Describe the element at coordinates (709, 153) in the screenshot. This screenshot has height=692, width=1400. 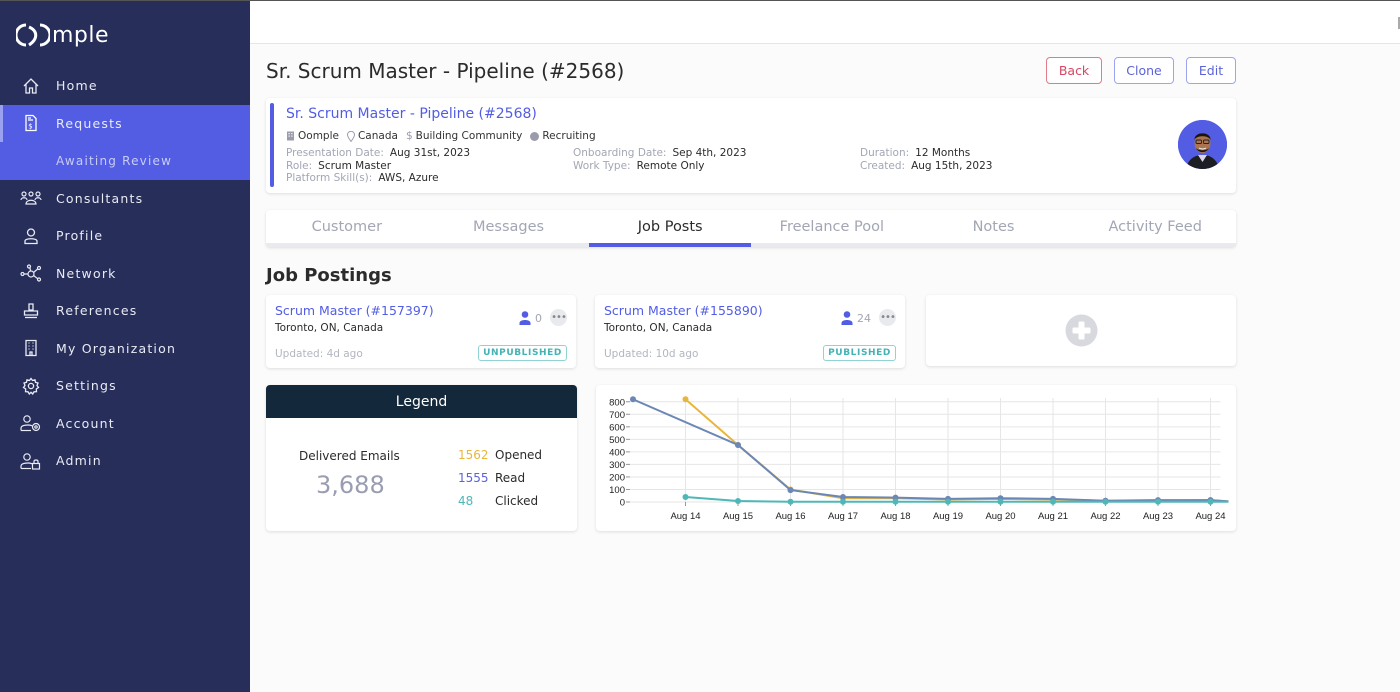
I see `onboarding-date-value: Sep 4th, 2023` at that location.